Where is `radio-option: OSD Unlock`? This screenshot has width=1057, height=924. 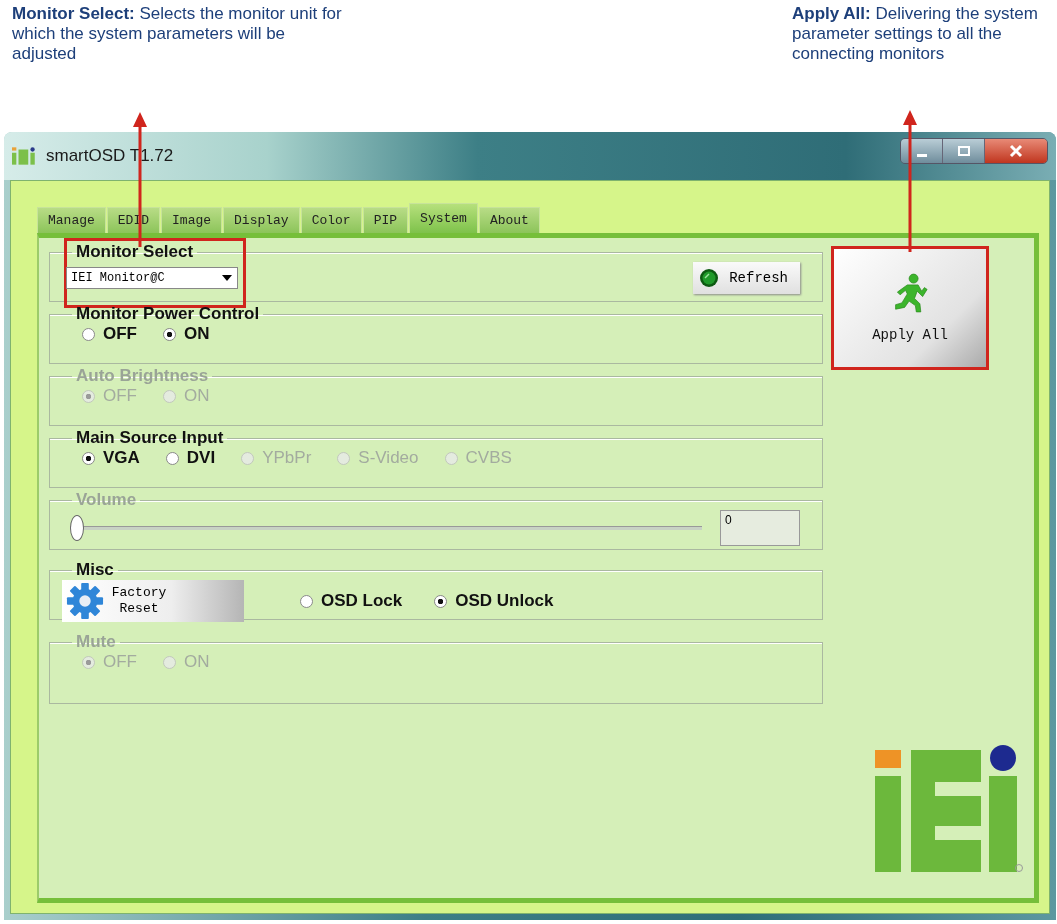 radio-option: OSD Unlock is located at coordinates (494, 601).